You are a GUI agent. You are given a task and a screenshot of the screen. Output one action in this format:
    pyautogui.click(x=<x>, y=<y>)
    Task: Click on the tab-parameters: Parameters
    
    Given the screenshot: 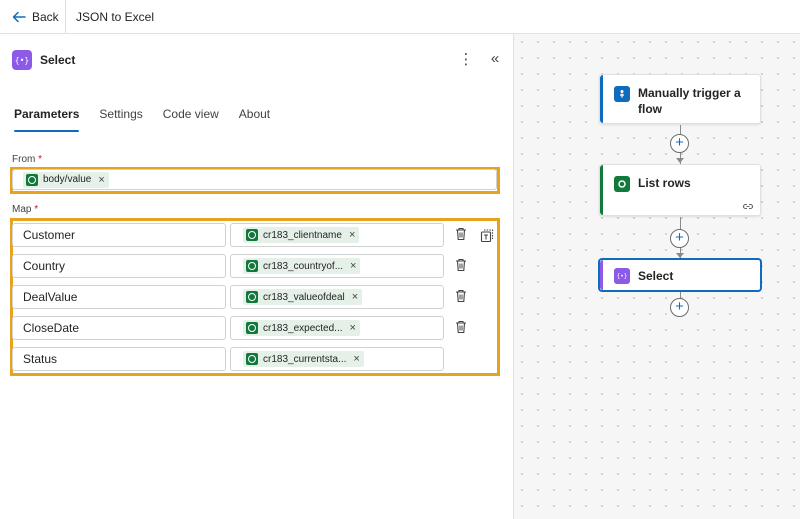 What is the action you would take?
    pyautogui.click(x=47, y=119)
    